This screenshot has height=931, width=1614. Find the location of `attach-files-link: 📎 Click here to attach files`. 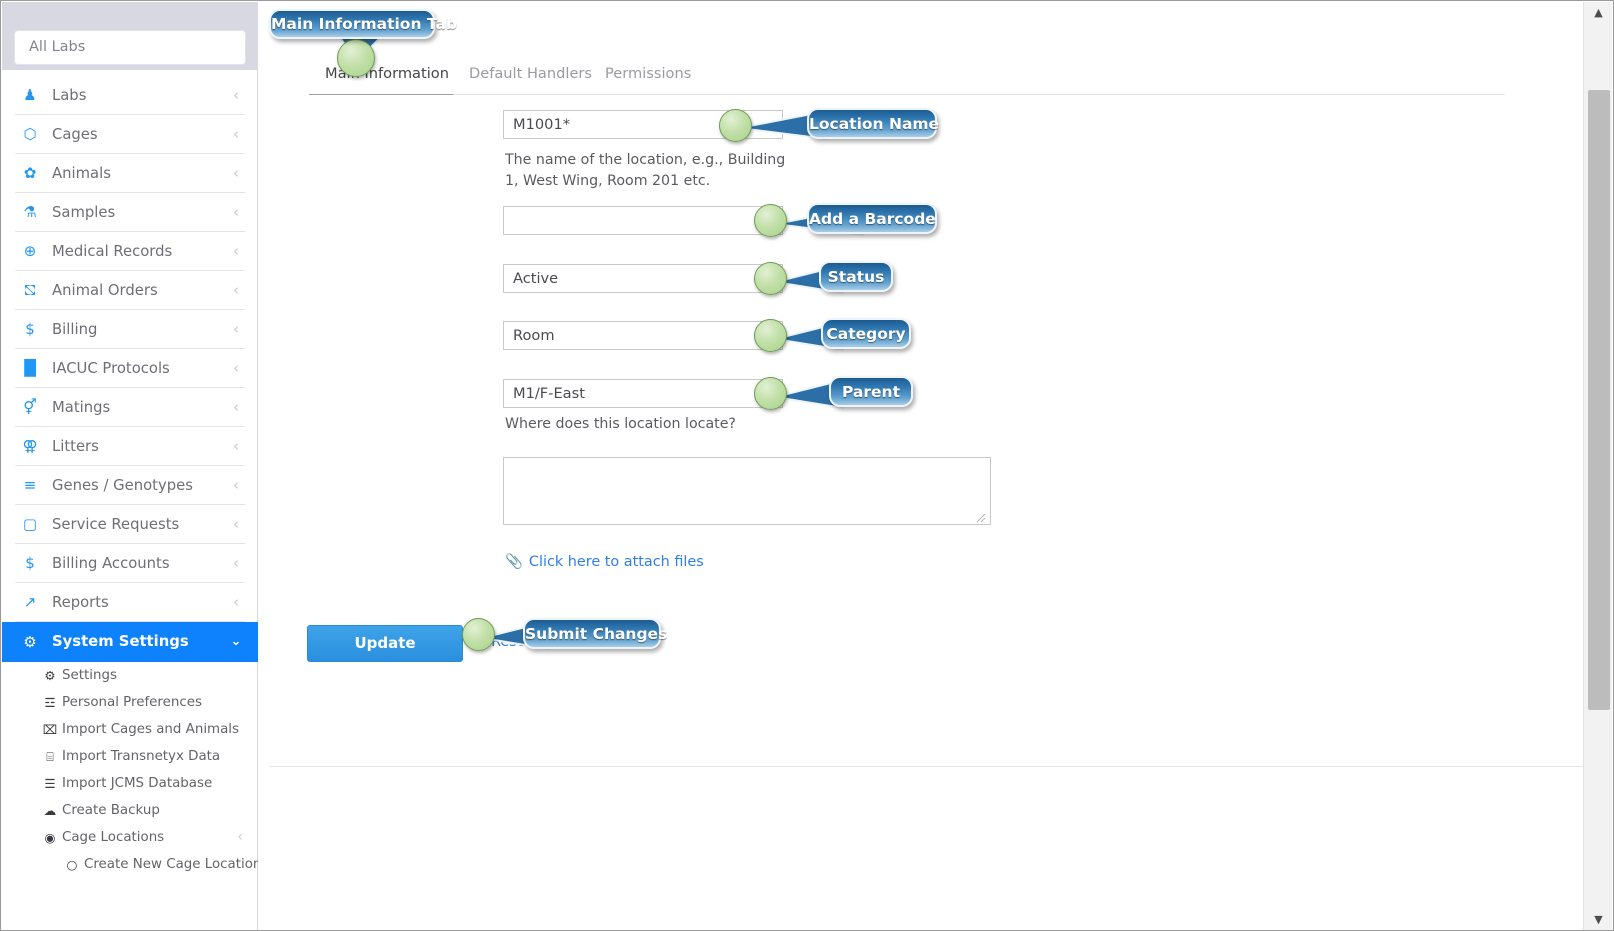

attach-files-link: 📎 Click here to attach files is located at coordinates (604, 561).